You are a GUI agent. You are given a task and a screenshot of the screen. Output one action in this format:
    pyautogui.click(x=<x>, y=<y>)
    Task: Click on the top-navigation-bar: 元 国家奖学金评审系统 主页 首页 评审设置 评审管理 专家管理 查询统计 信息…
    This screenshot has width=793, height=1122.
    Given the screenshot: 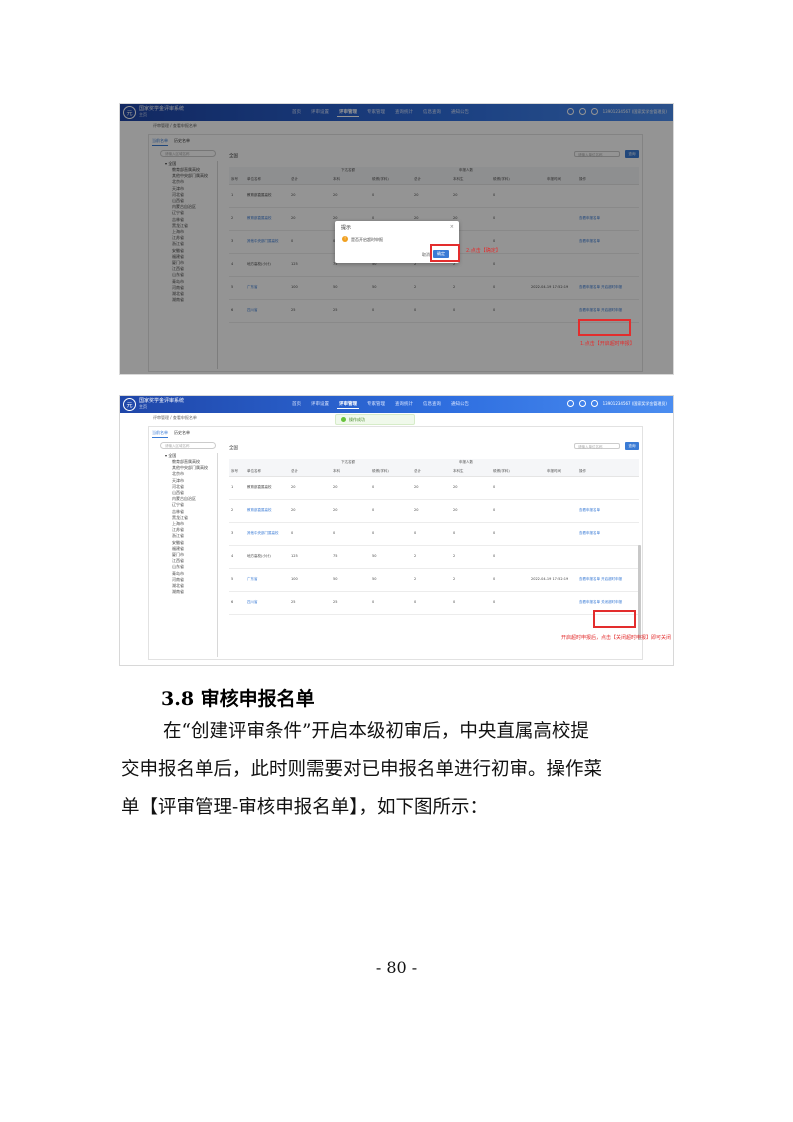 What is the action you would take?
    pyautogui.click(x=396, y=404)
    